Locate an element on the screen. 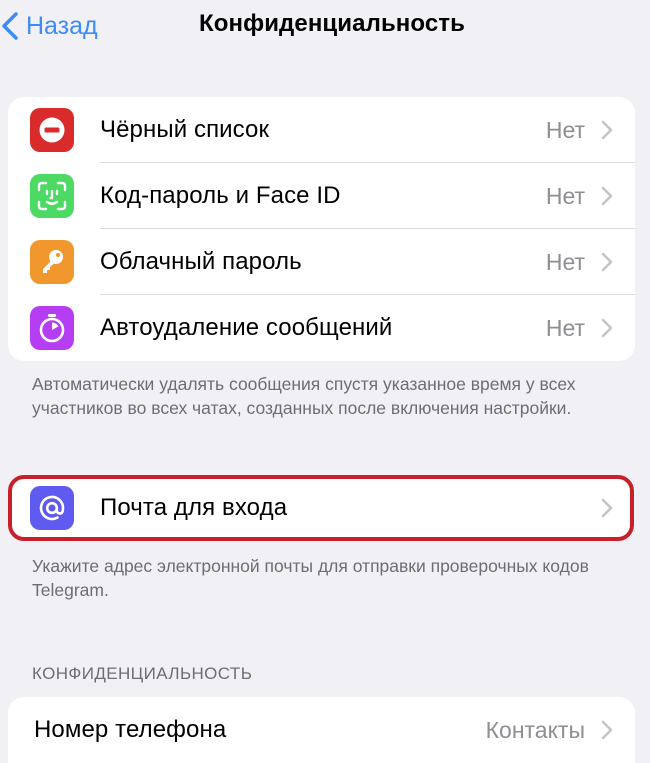 This screenshot has height=763, width=650. passcode-face-id-row: Код-пароль и Face ID Нет is located at coordinates (321, 196).